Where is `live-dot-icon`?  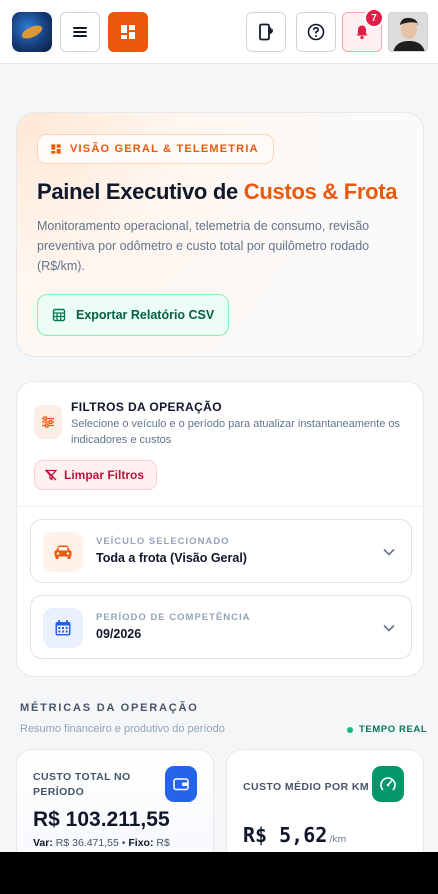 live-dot-icon is located at coordinates (350, 729).